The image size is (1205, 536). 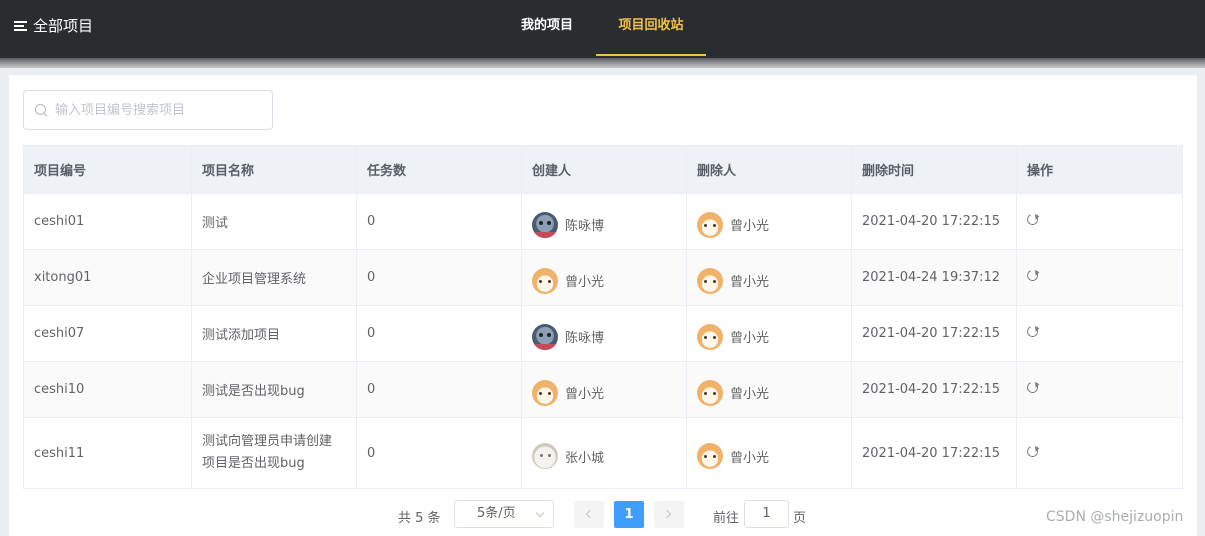 What do you see at coordinates (107, 169) in the screenshot?
I see `column-header-code: 项目编号` at bounding box center [107, 169].